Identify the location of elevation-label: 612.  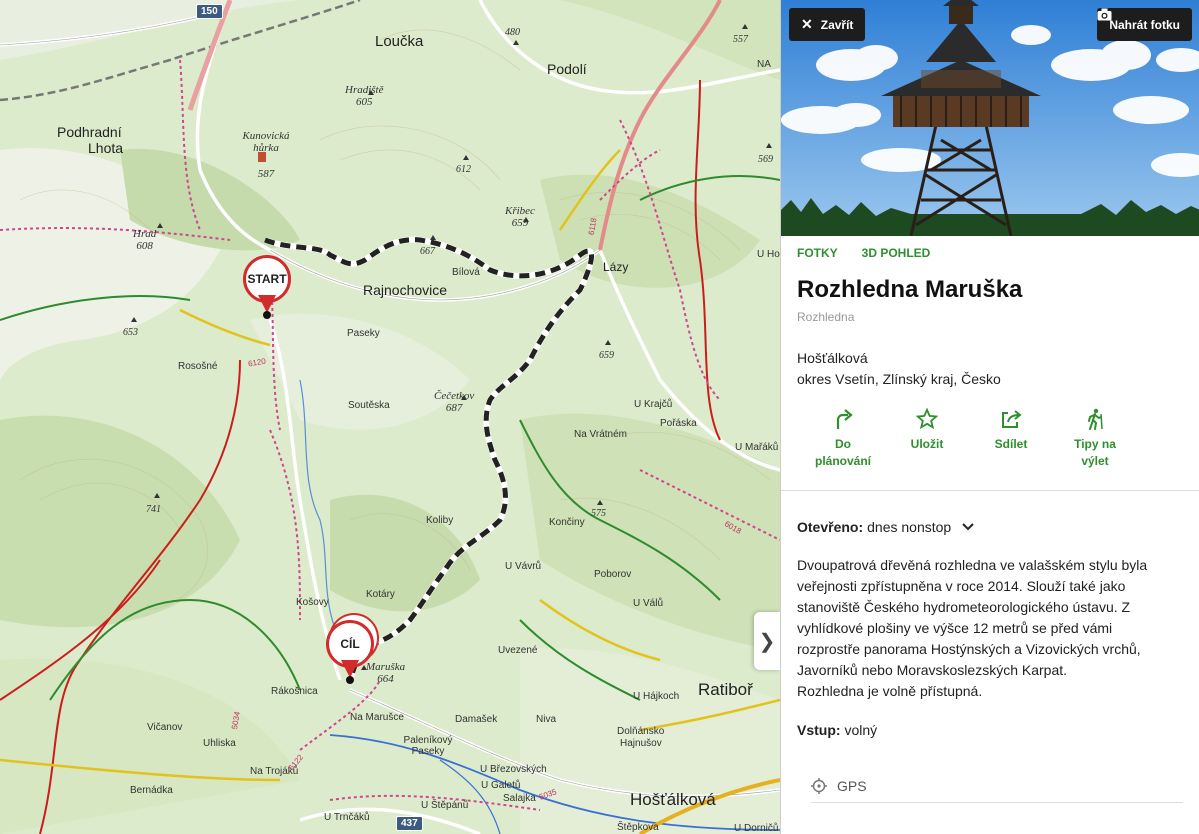
(463, 169).